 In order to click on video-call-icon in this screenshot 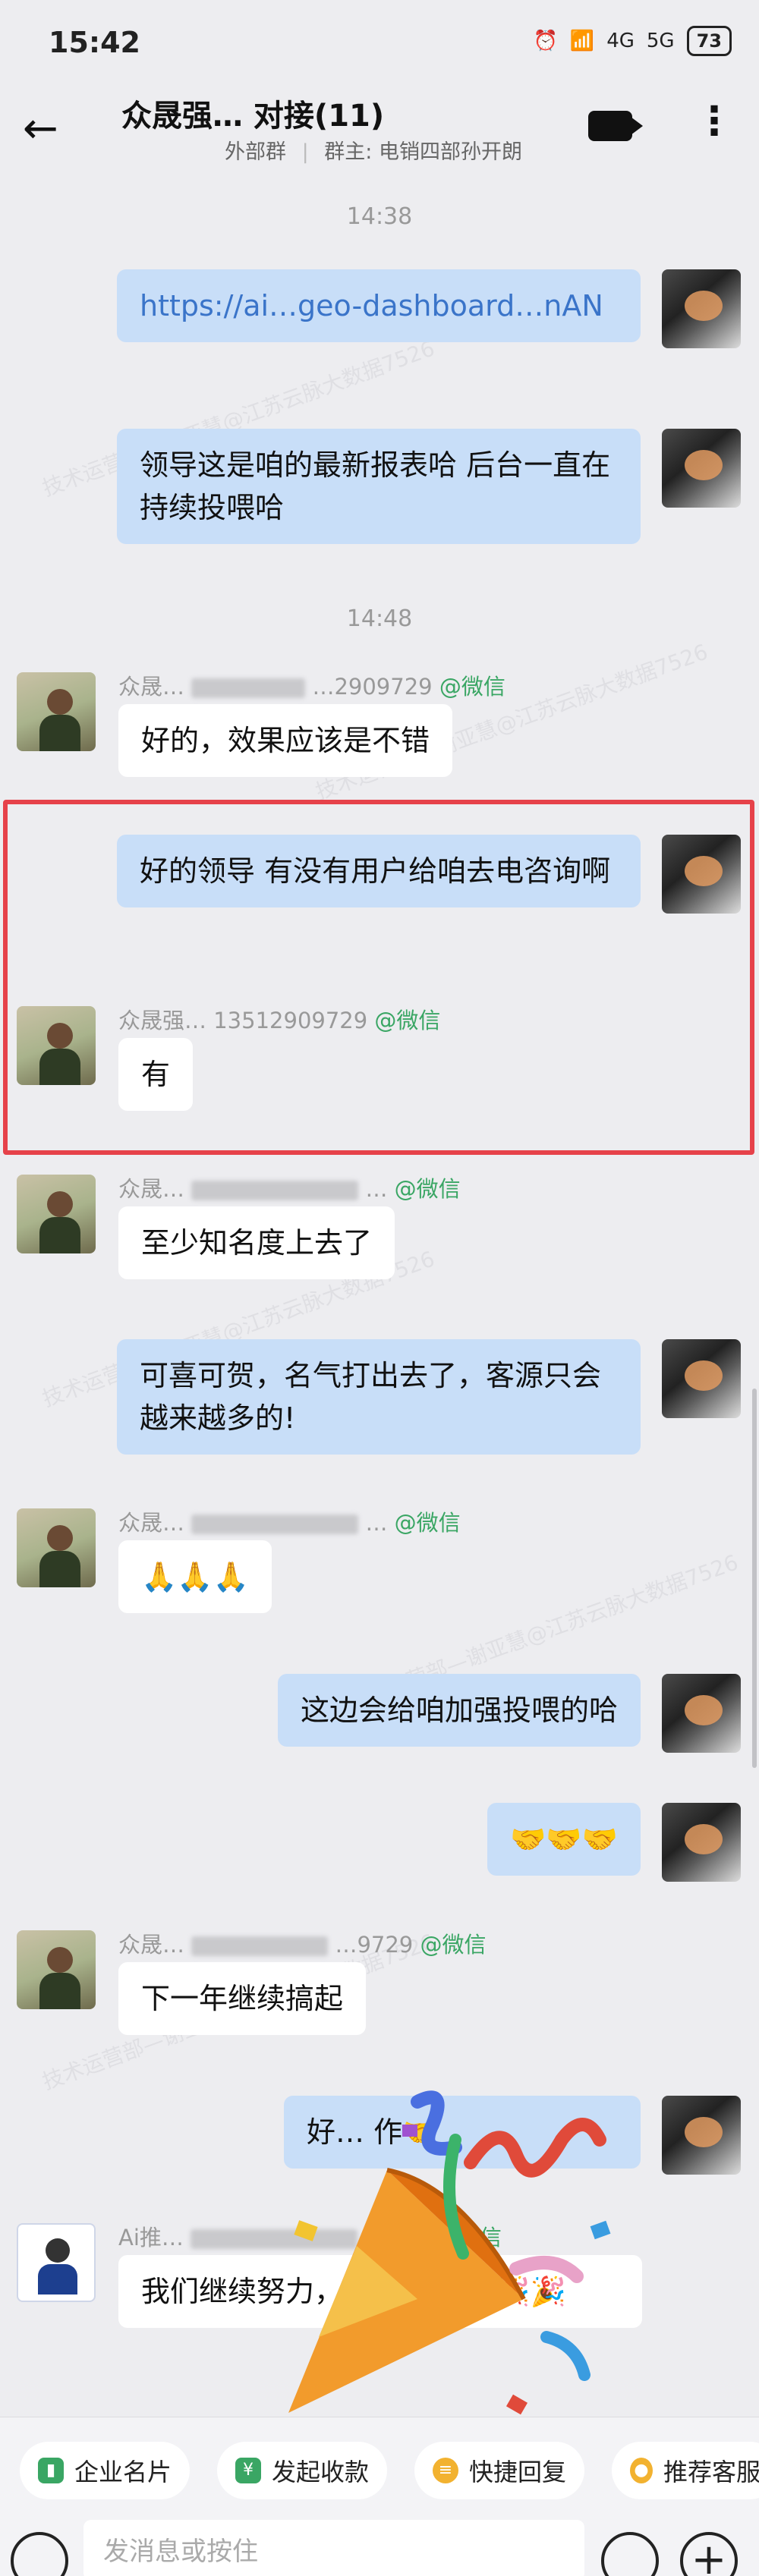, I will do `click(615, 126)`.